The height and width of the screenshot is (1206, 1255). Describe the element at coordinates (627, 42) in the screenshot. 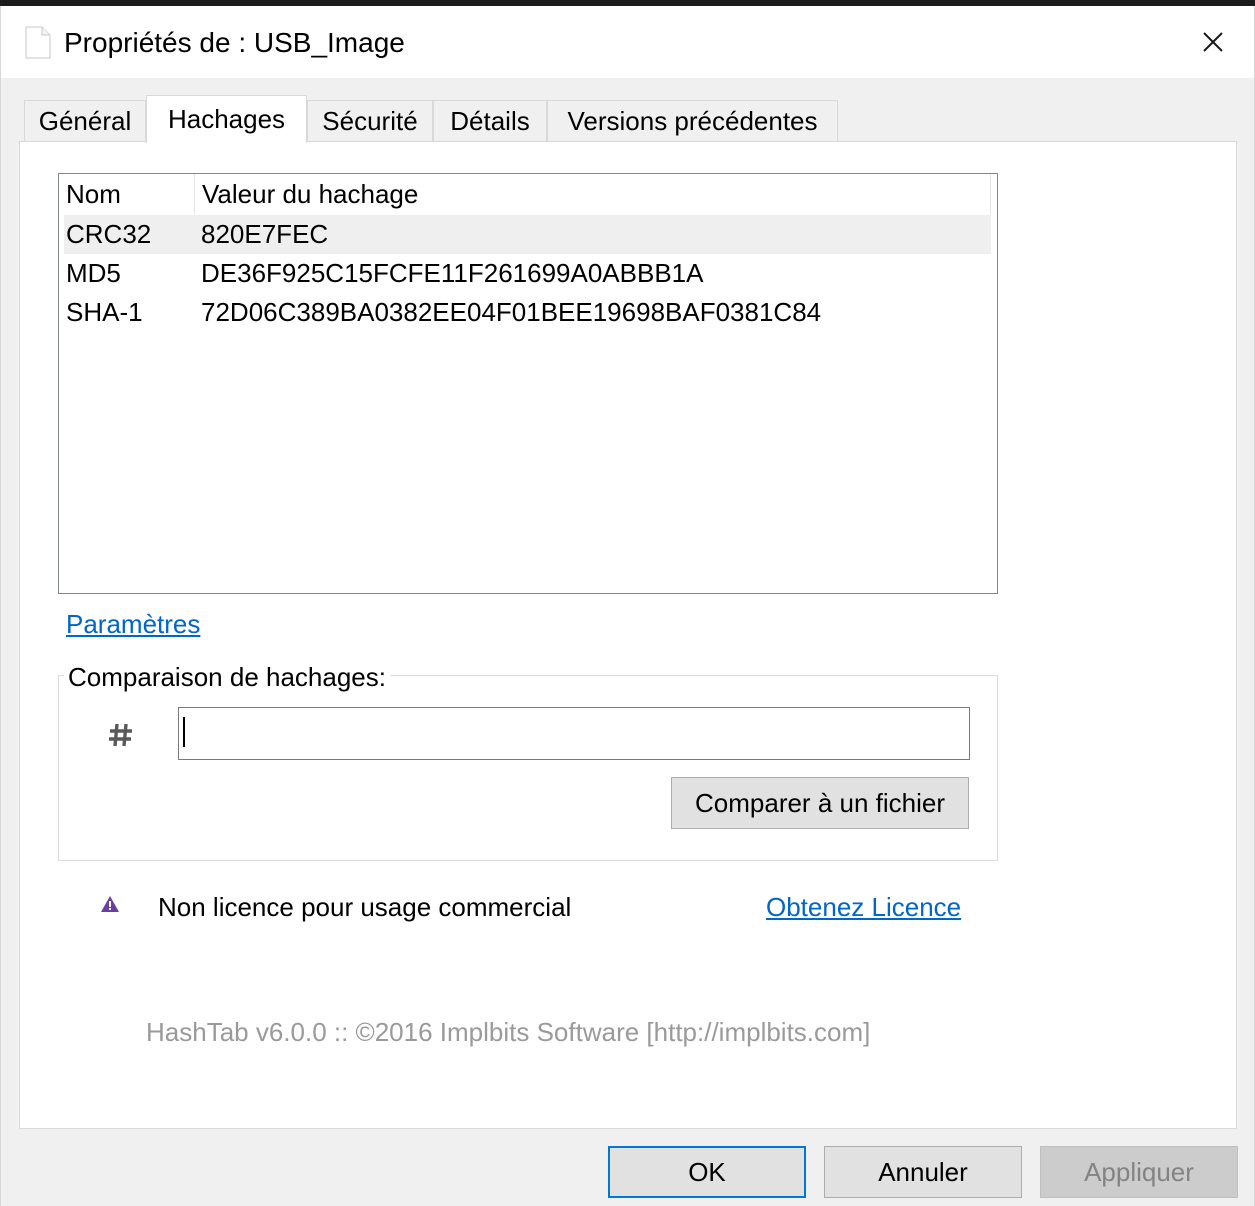

I see `title-bar: Propriétés de : USB_Image` at that location.